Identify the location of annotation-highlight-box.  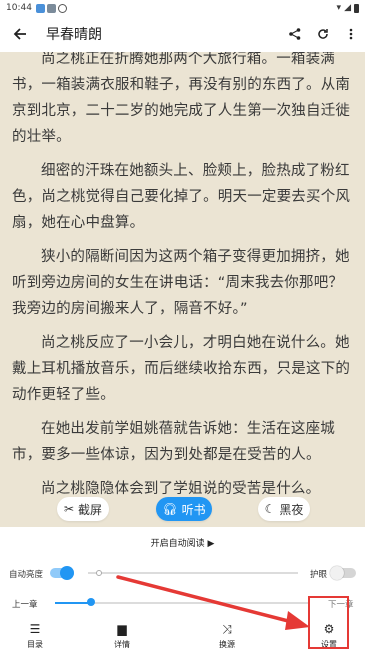
(328, 622).